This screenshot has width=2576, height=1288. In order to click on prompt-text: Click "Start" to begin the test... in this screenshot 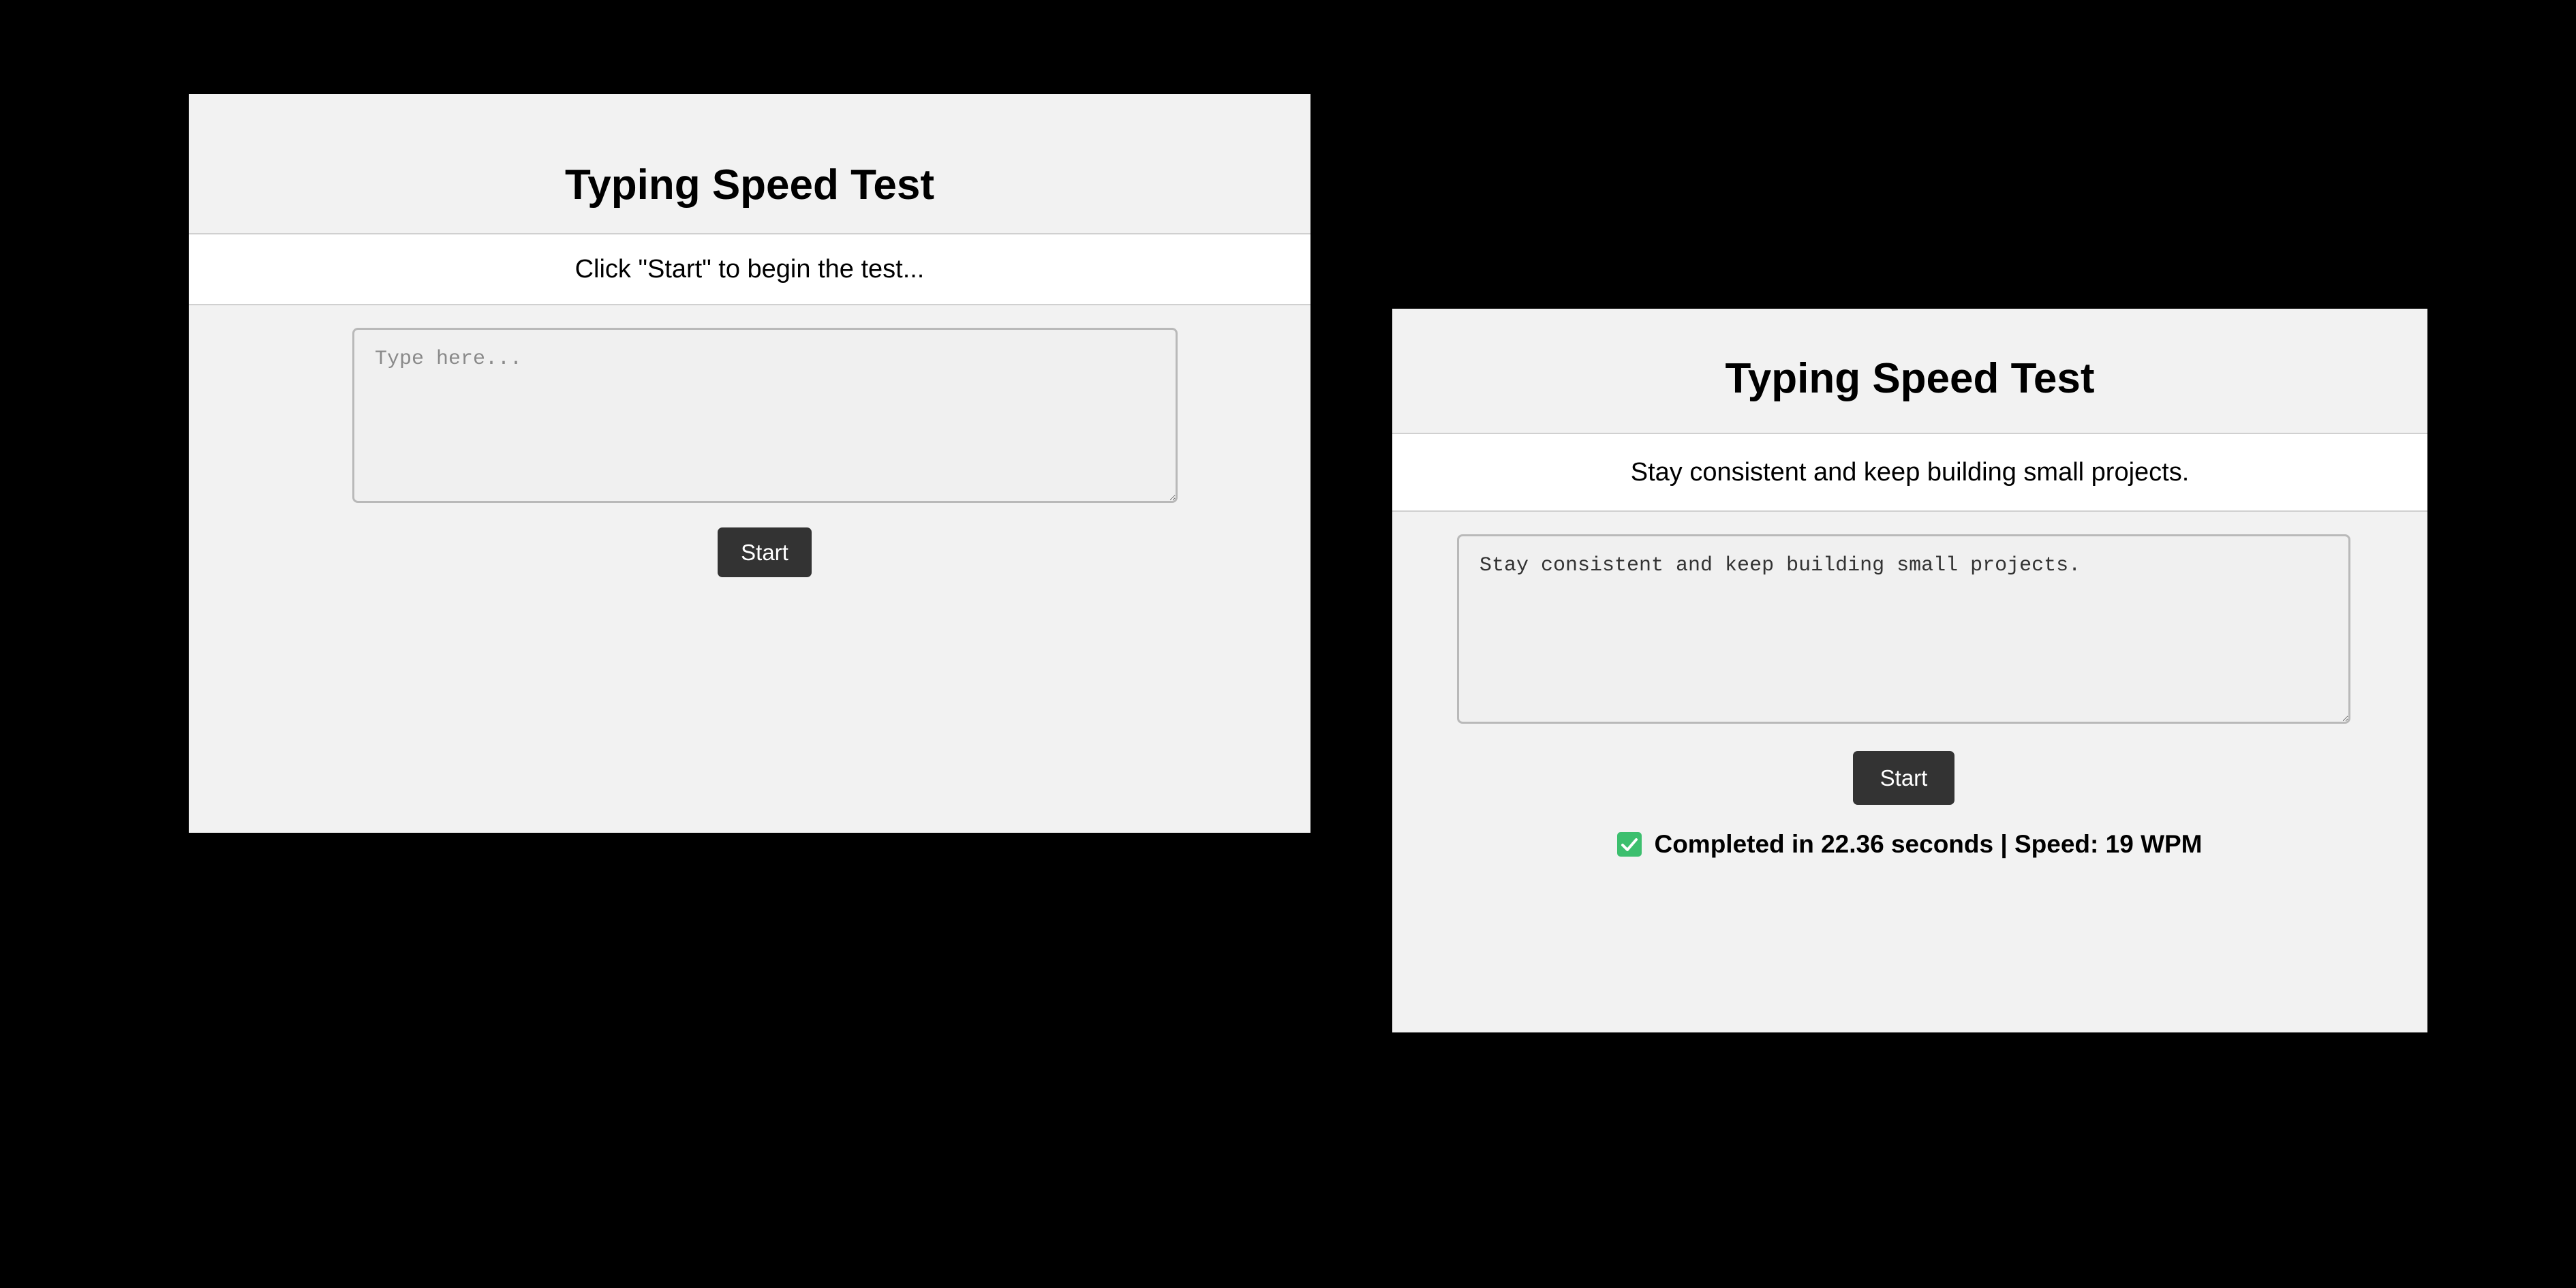, I will do `click(749, 269)`.